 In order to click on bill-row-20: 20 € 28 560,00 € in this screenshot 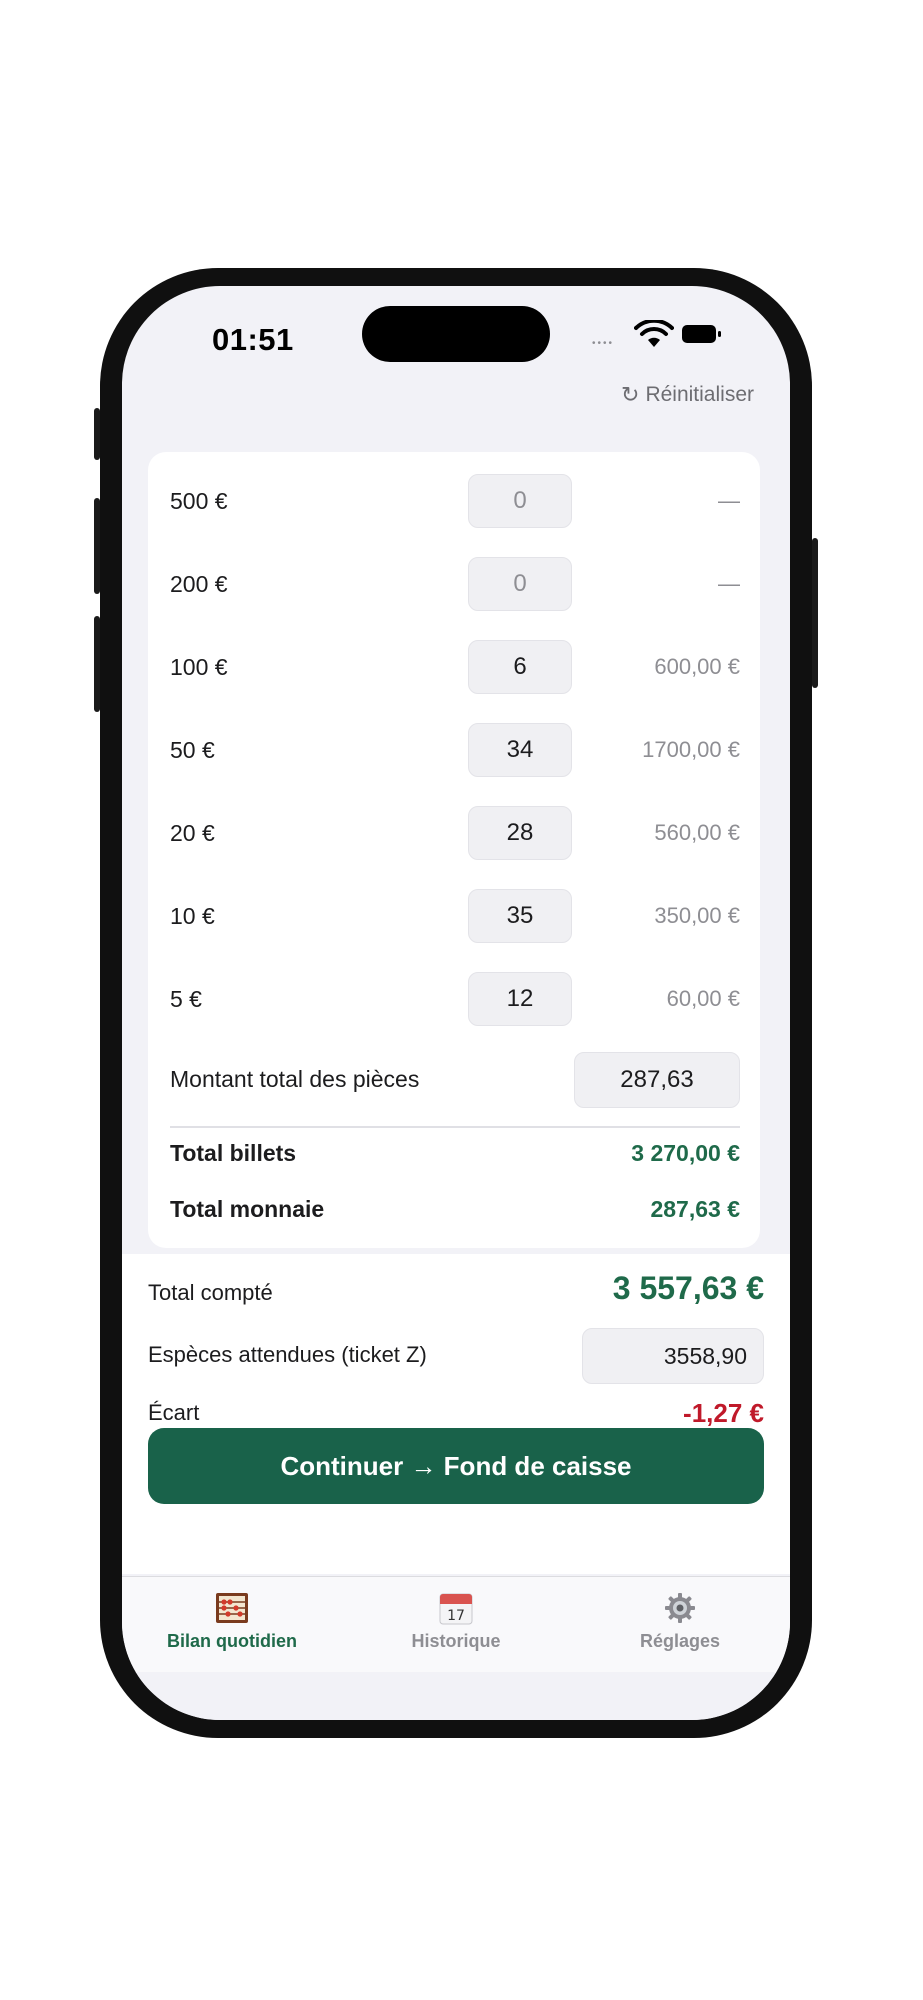, I will do `click(454, 834)`.